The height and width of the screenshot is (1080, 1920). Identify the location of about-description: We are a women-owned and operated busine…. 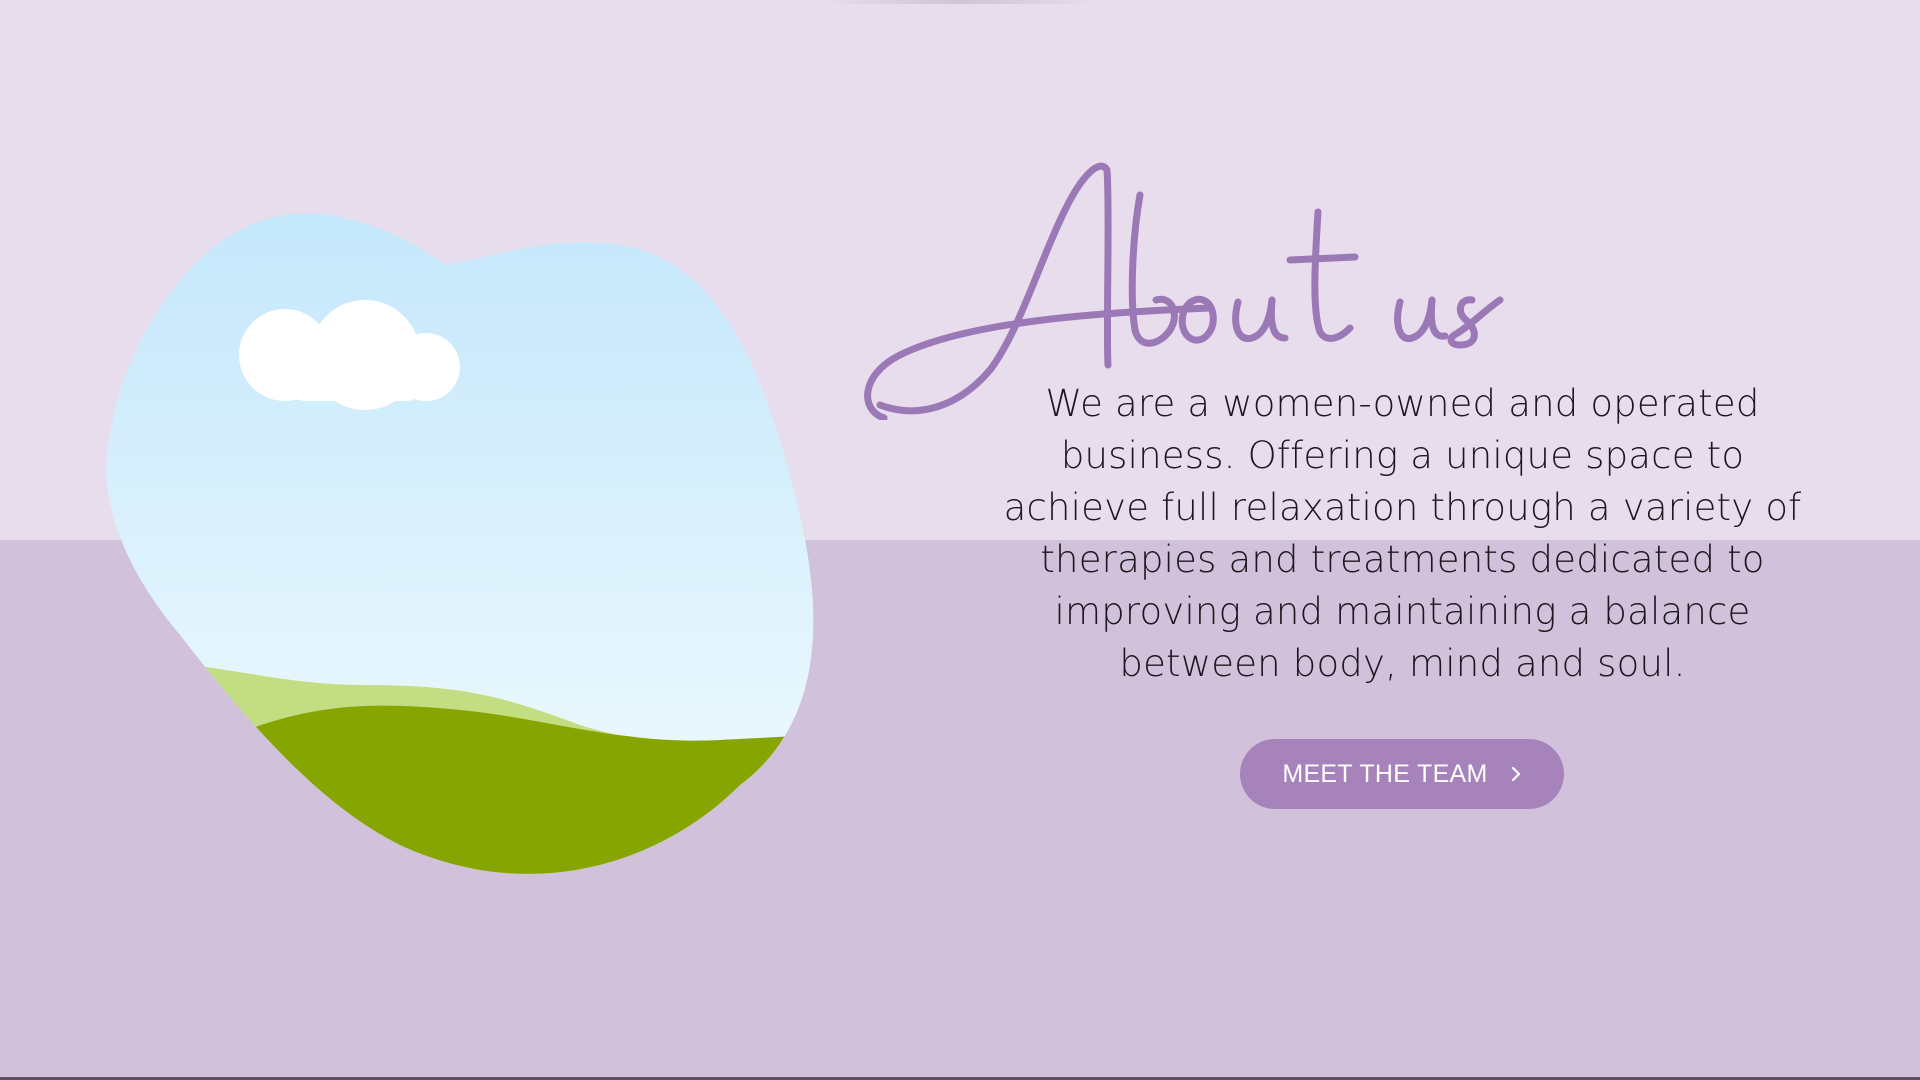
(1402, 533).